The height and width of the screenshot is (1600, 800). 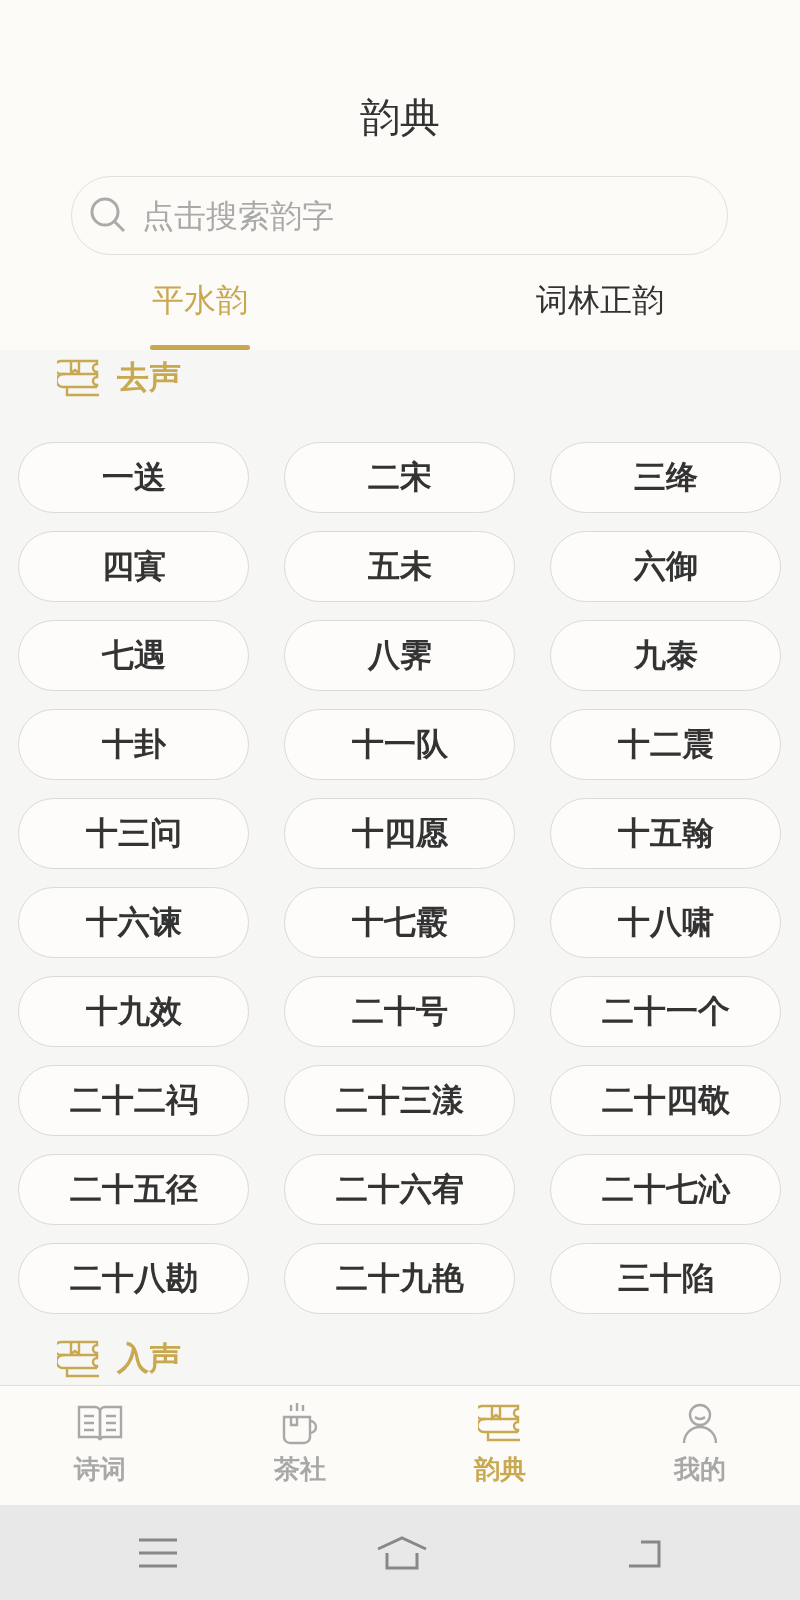 What do you see at coordinates (399, 566) in the screenshot?
I see `rhyme-button: 五未` at bounding box center [399, 566].